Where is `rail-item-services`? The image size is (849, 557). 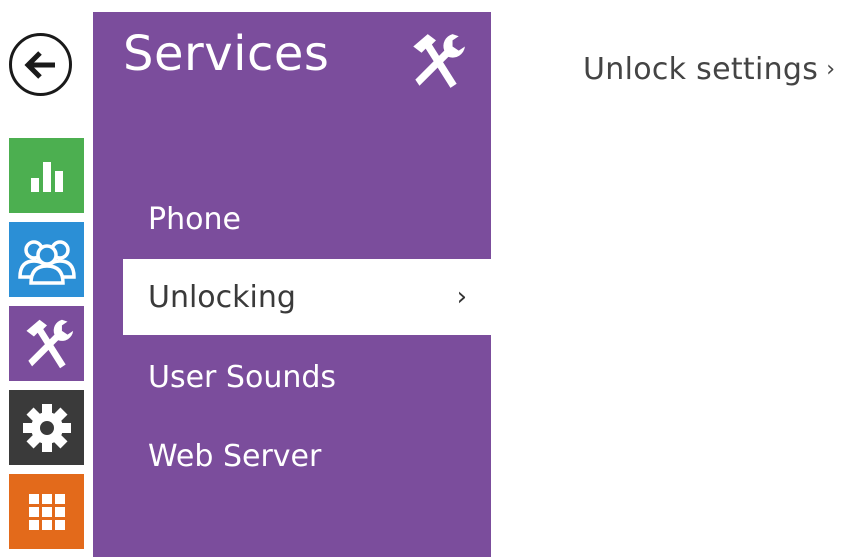 rail-item-services is located at coordinates (46, 343).